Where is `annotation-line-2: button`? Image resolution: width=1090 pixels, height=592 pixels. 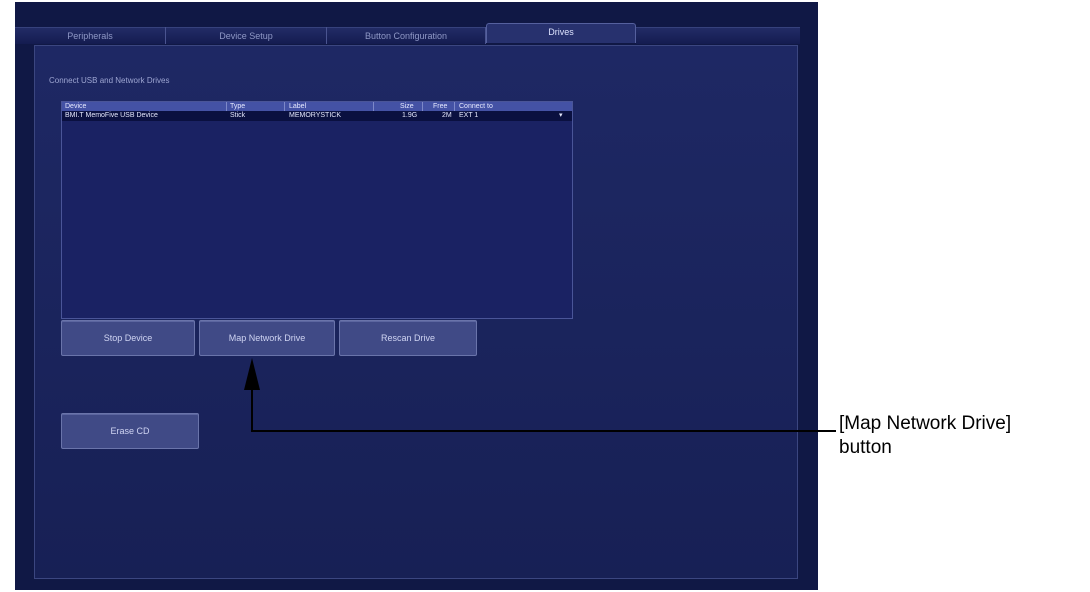
annotation-line-2: button is located at coordinates (865, 447).